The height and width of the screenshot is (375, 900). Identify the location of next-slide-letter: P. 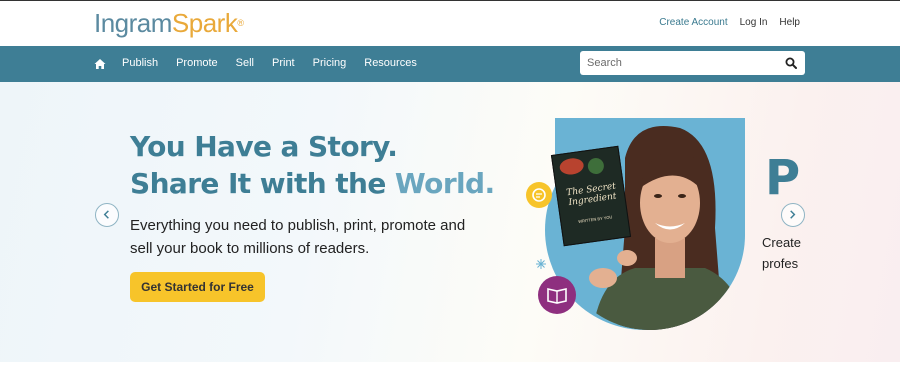
(783, 178).